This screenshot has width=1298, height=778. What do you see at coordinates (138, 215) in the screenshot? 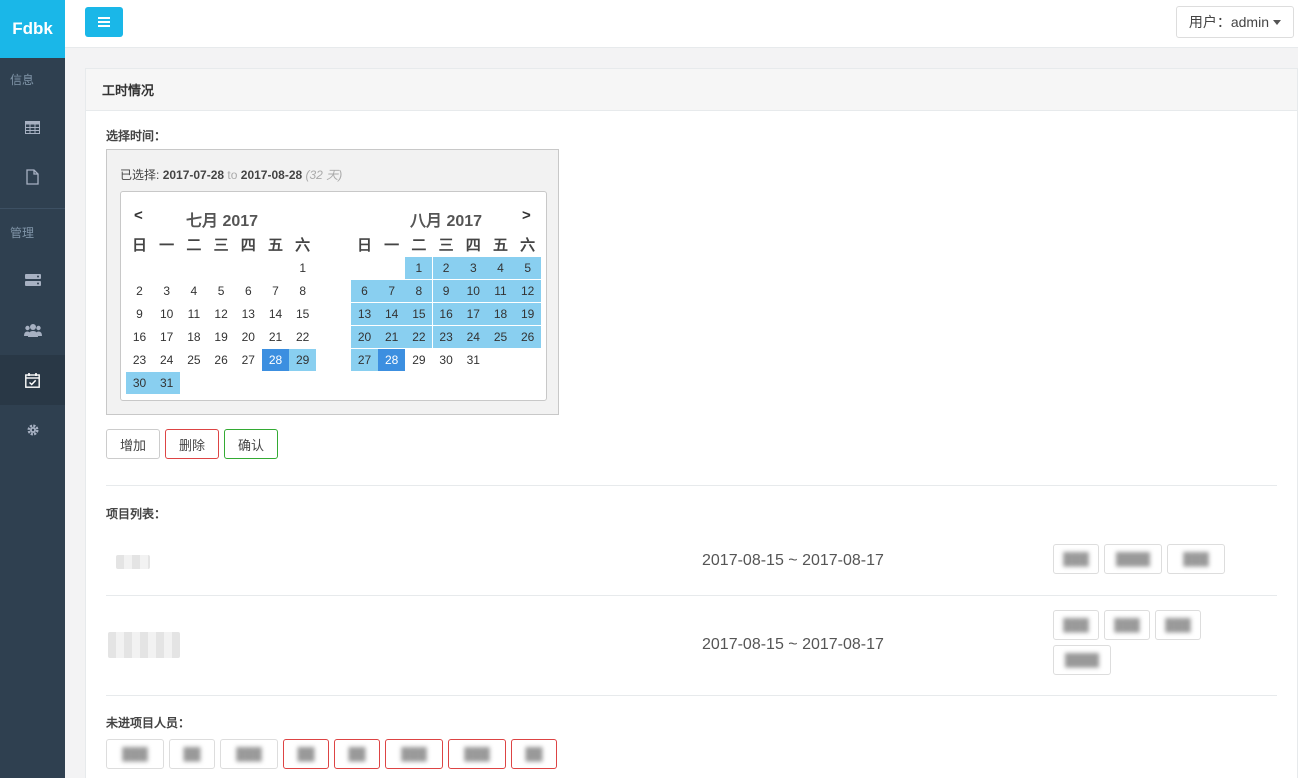
I see `prev-month-button: <` at bounding box center [138, 215].